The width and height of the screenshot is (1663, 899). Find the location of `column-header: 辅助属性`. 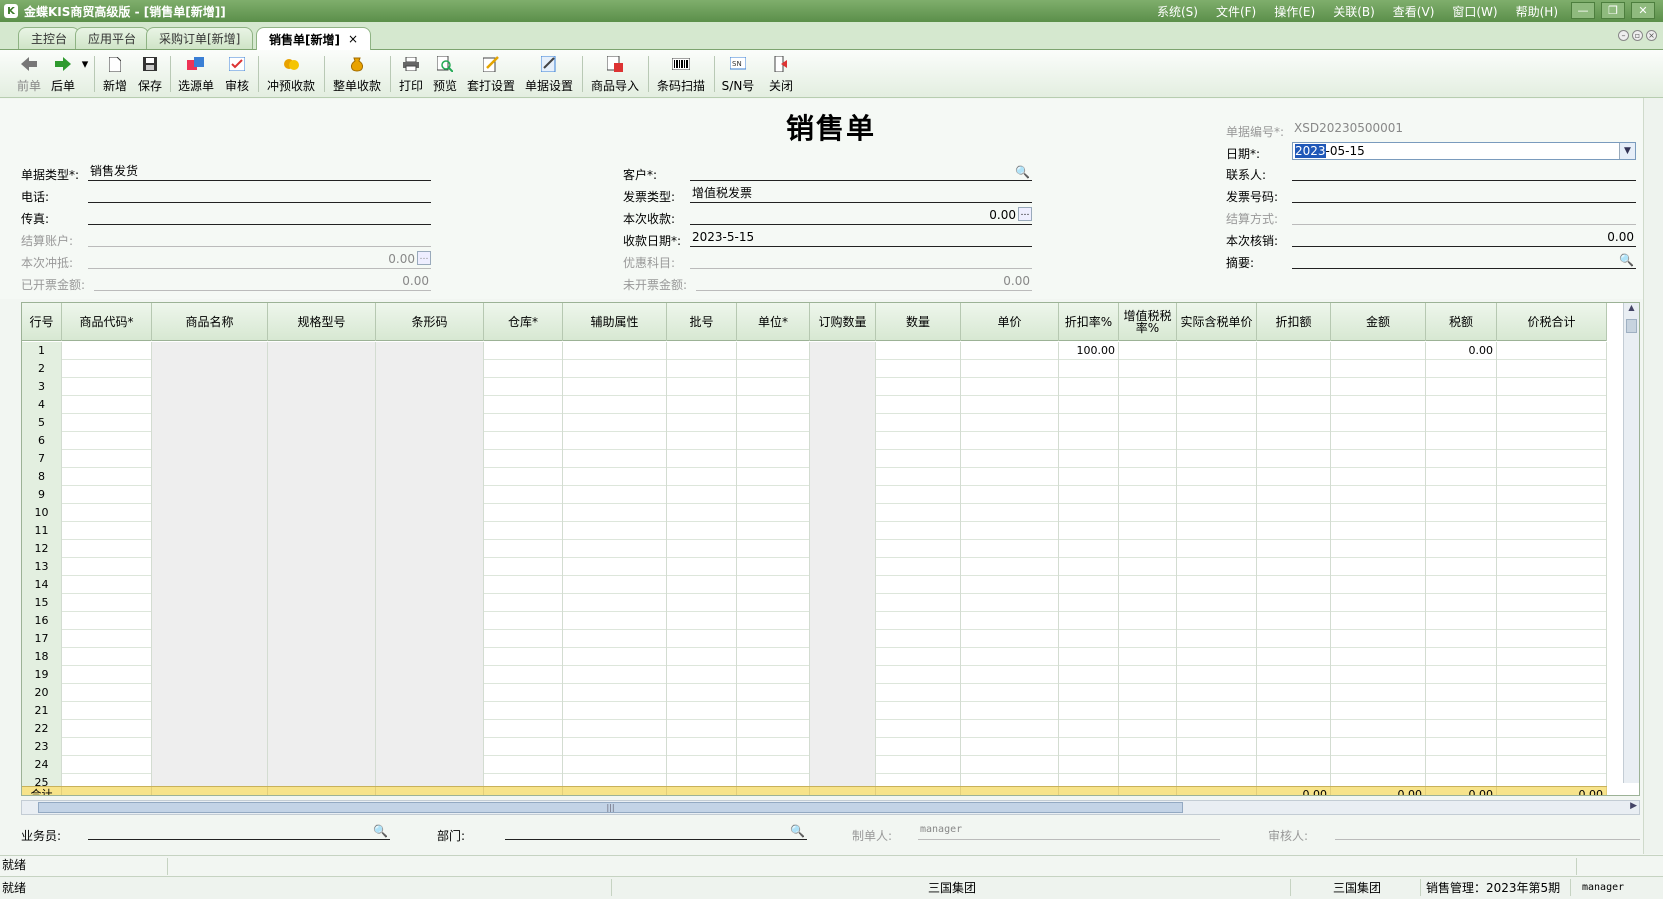

column-header: 辅助属性 is located at coordinates (615, 322).